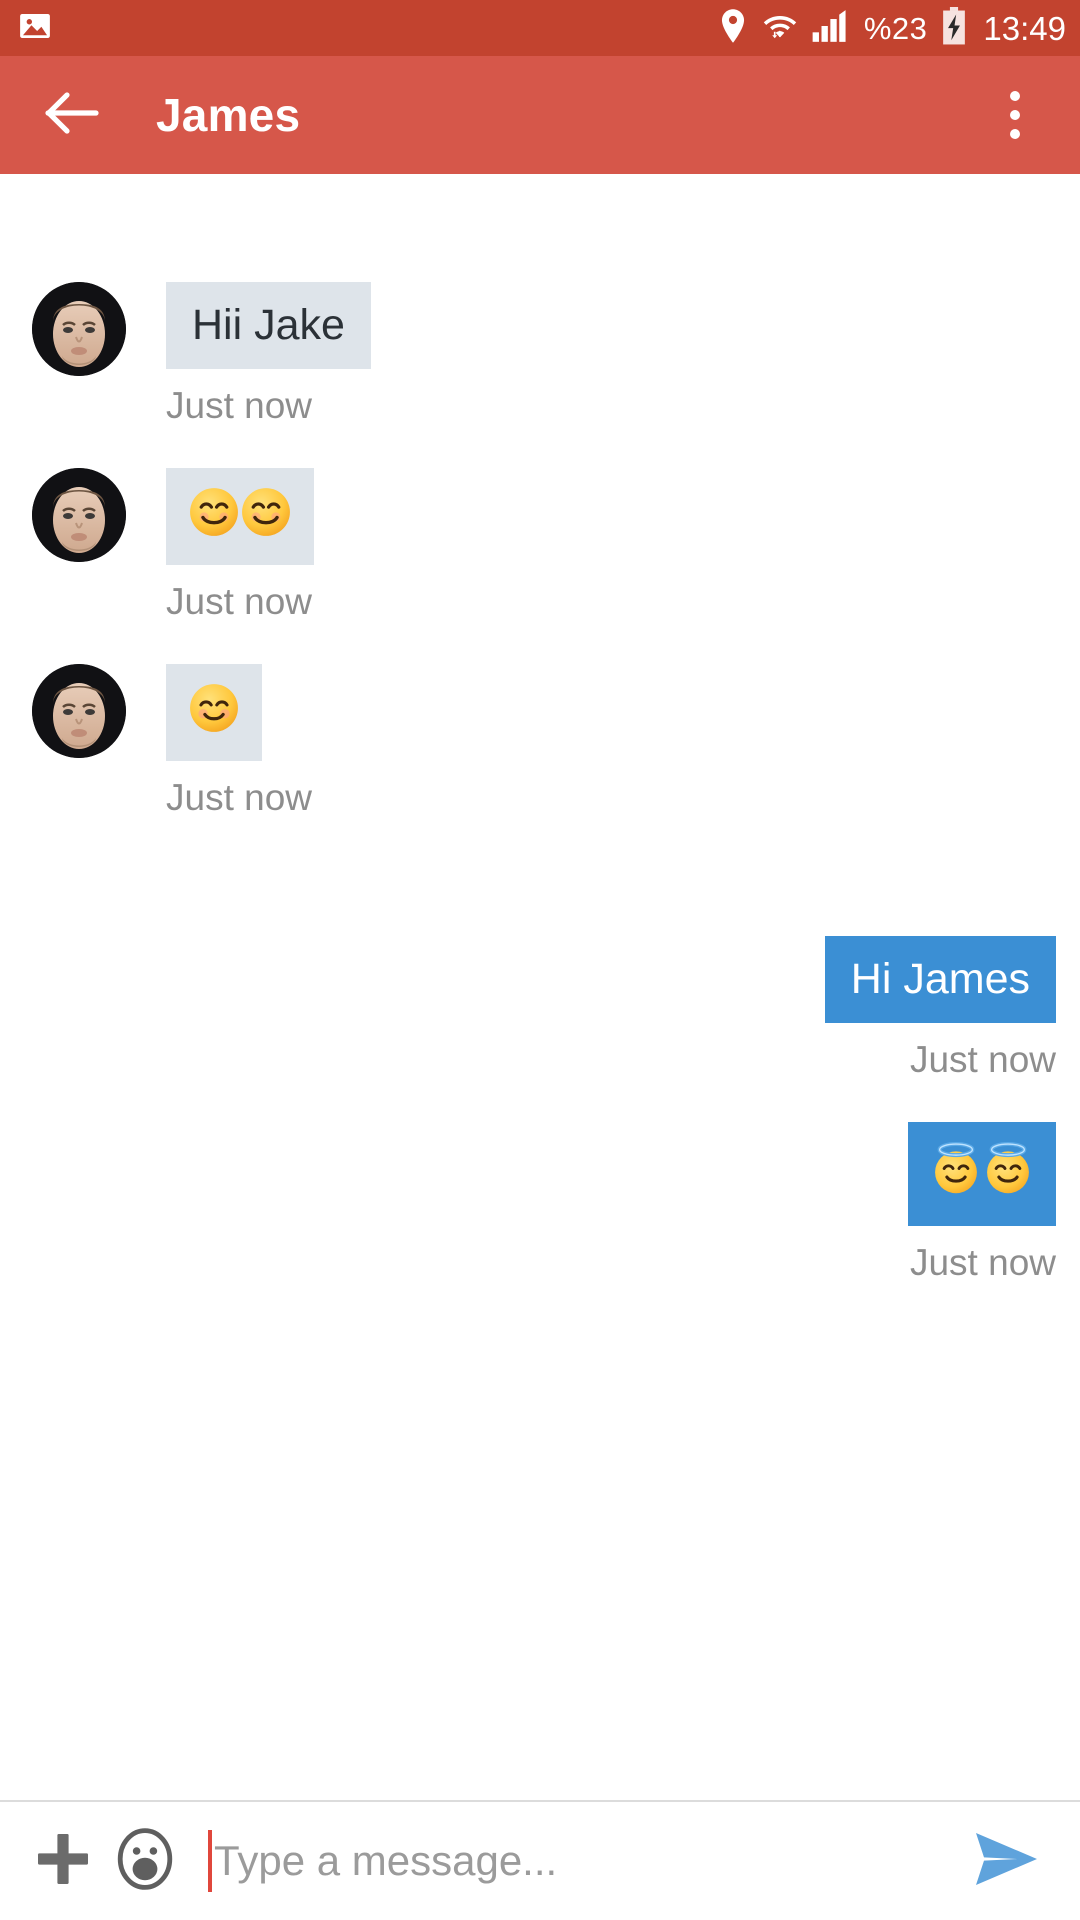 This screenshot has height=1920, width=1080. Describe the element at coordinates (268, 325) in the screenshot. I see `message-bubble-incoming: Hii Jake` at that location.